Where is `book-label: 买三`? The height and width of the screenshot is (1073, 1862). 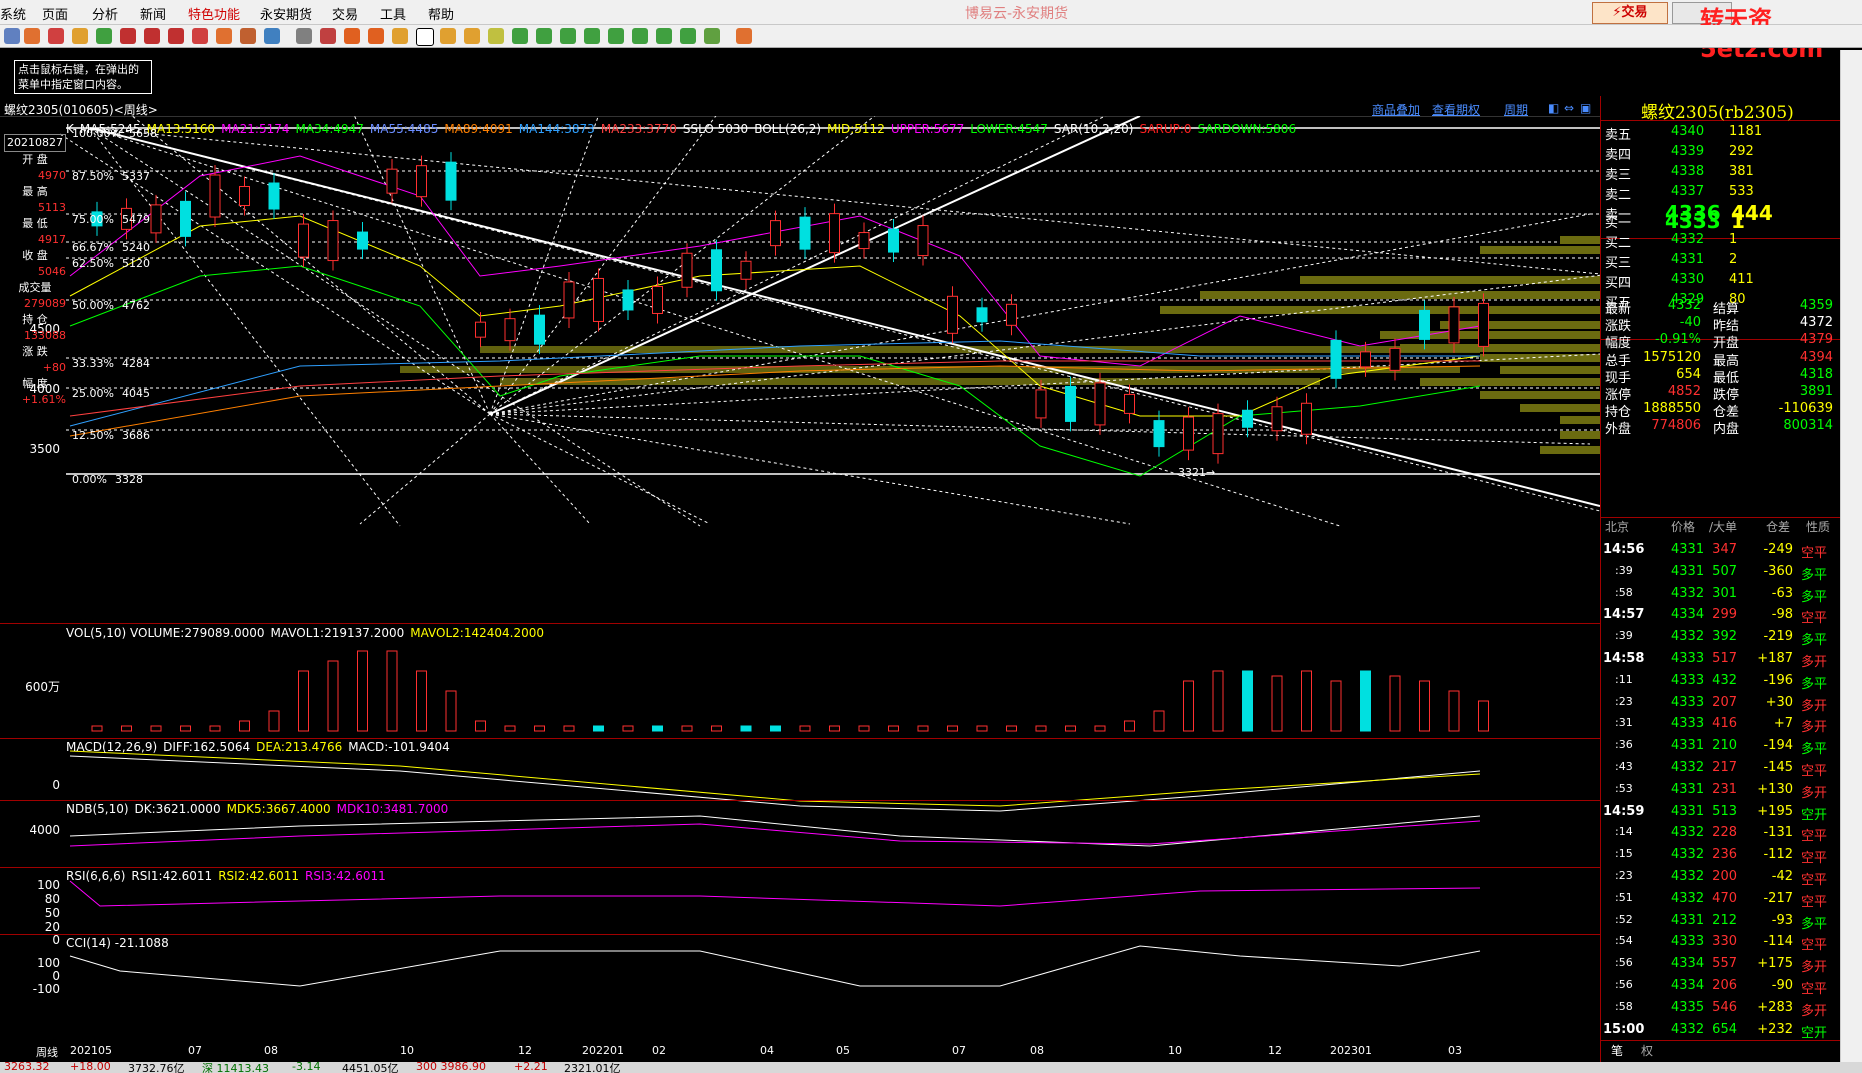
book-label: 买三 is located at coordinates (1618, 263).